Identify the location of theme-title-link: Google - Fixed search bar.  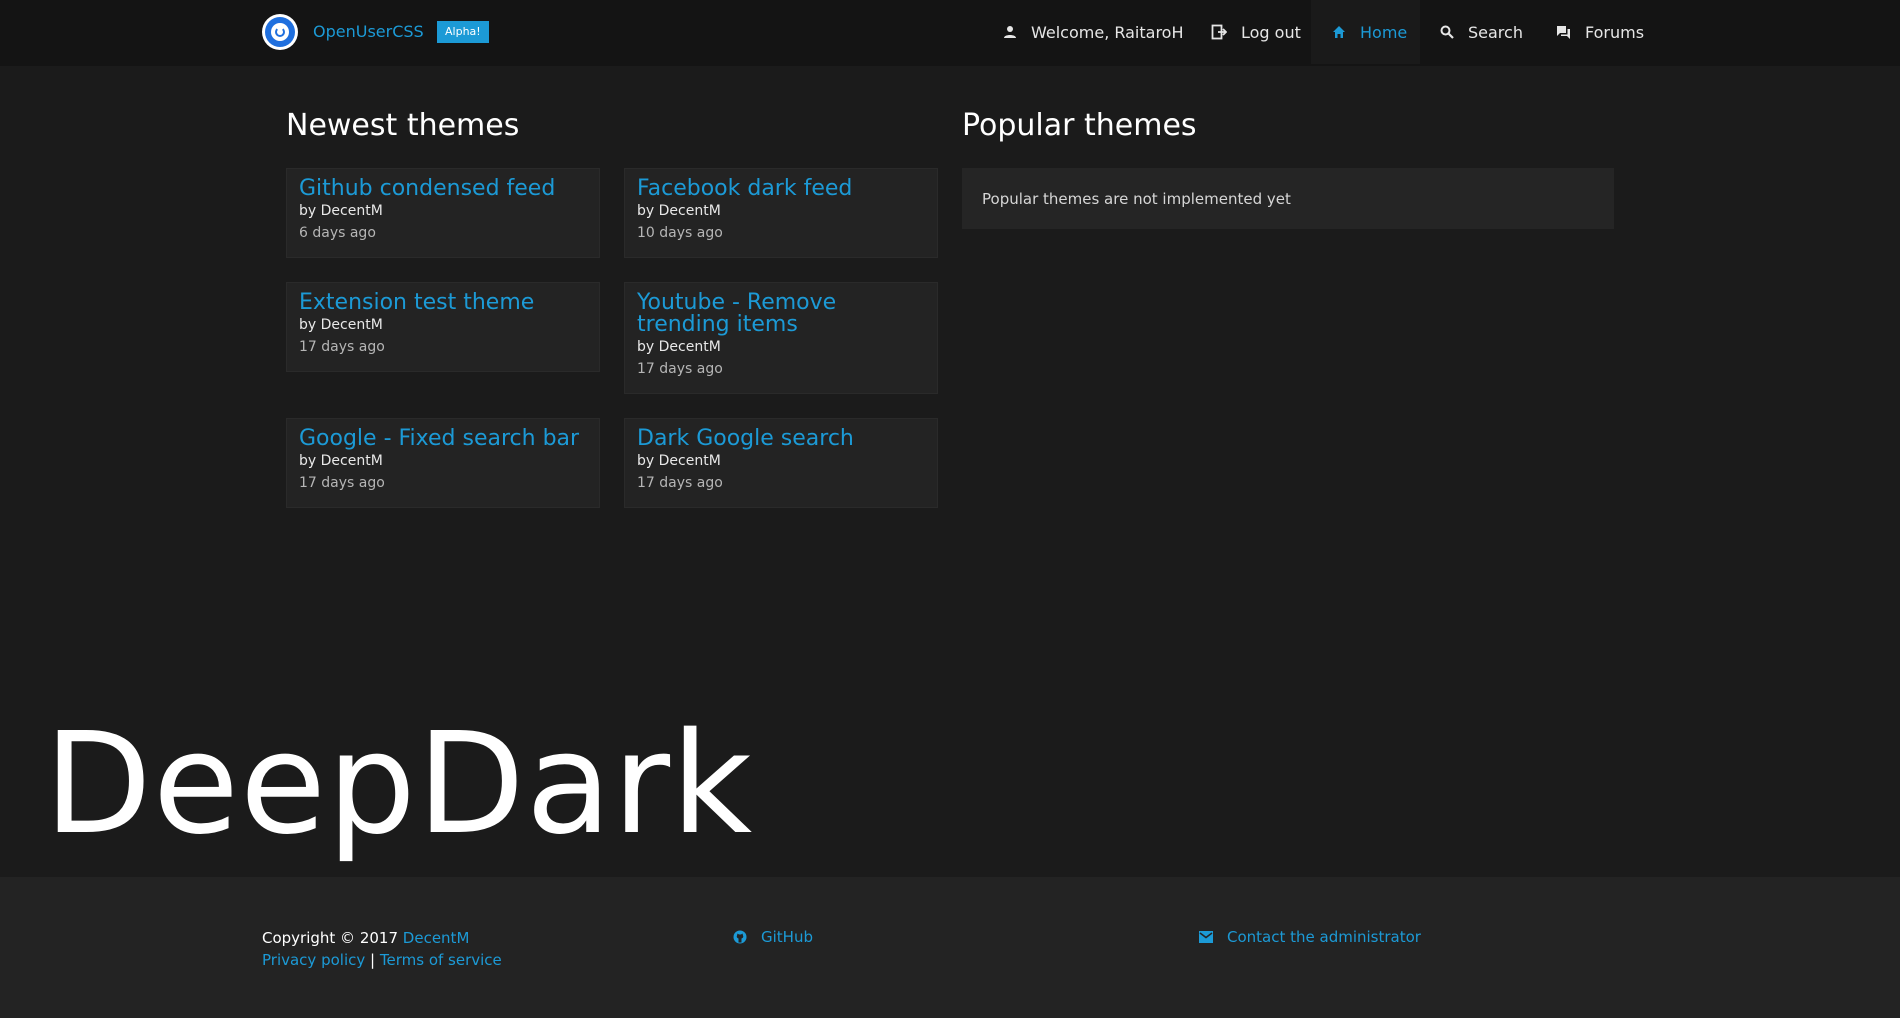
(443, 439).